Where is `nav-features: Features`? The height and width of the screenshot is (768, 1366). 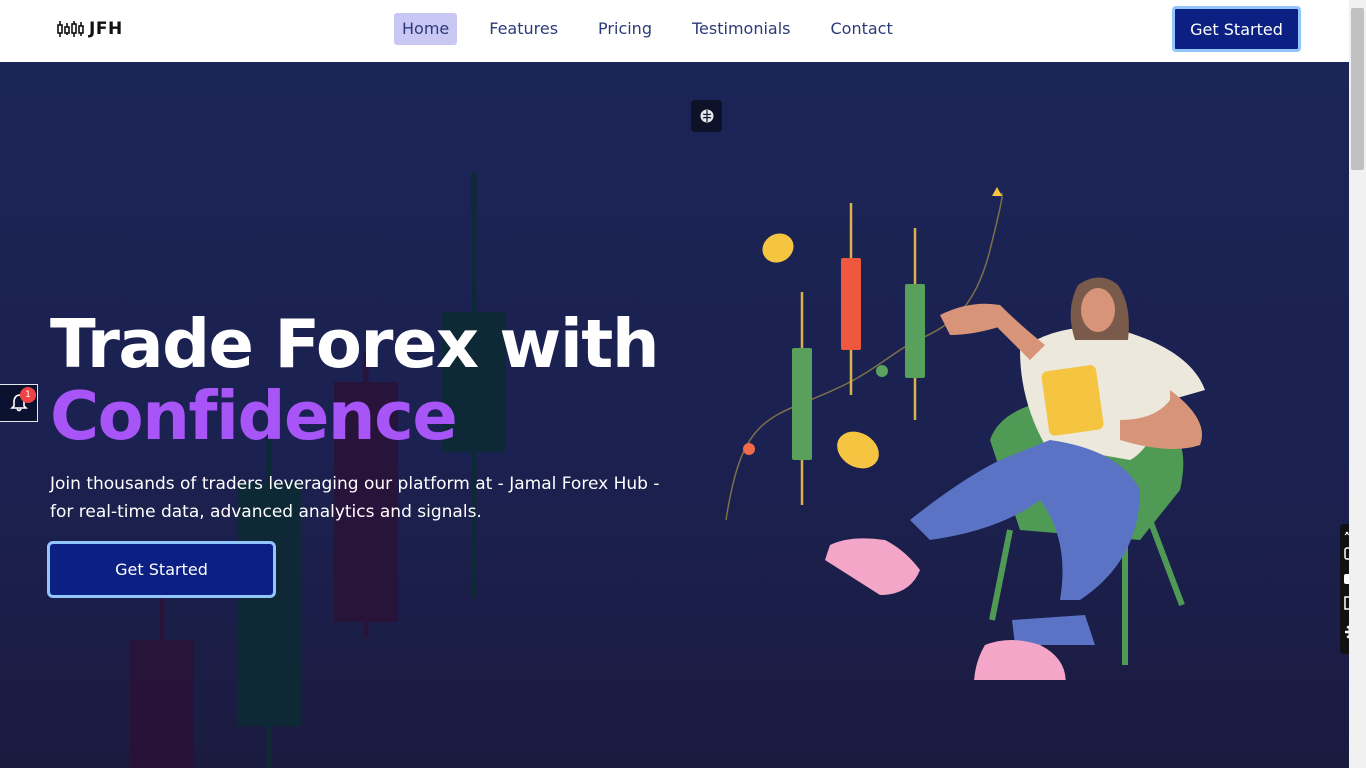
nav-features: Features is located at coordinates (523, 29).